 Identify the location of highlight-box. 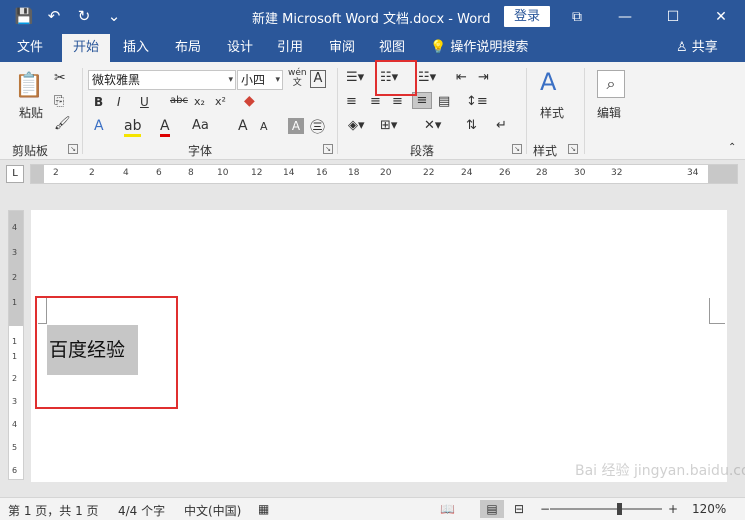
(106, 352).